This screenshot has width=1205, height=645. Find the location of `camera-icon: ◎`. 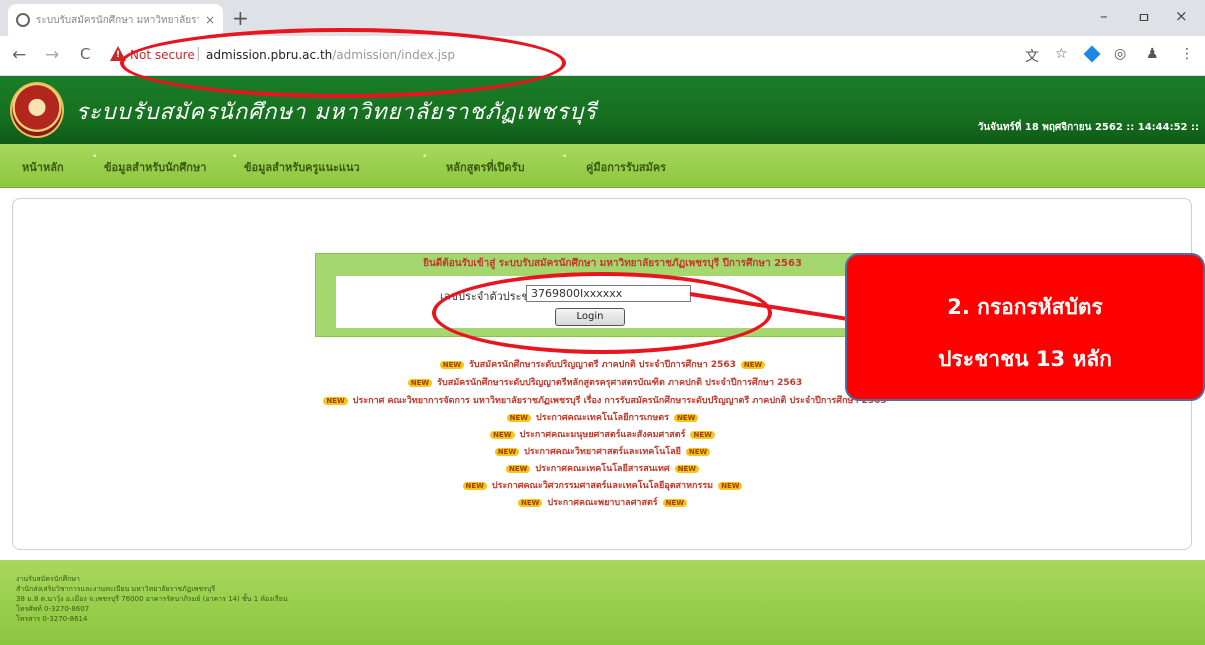

camera-icon: ◎ is located at coordinates (1120, 54).